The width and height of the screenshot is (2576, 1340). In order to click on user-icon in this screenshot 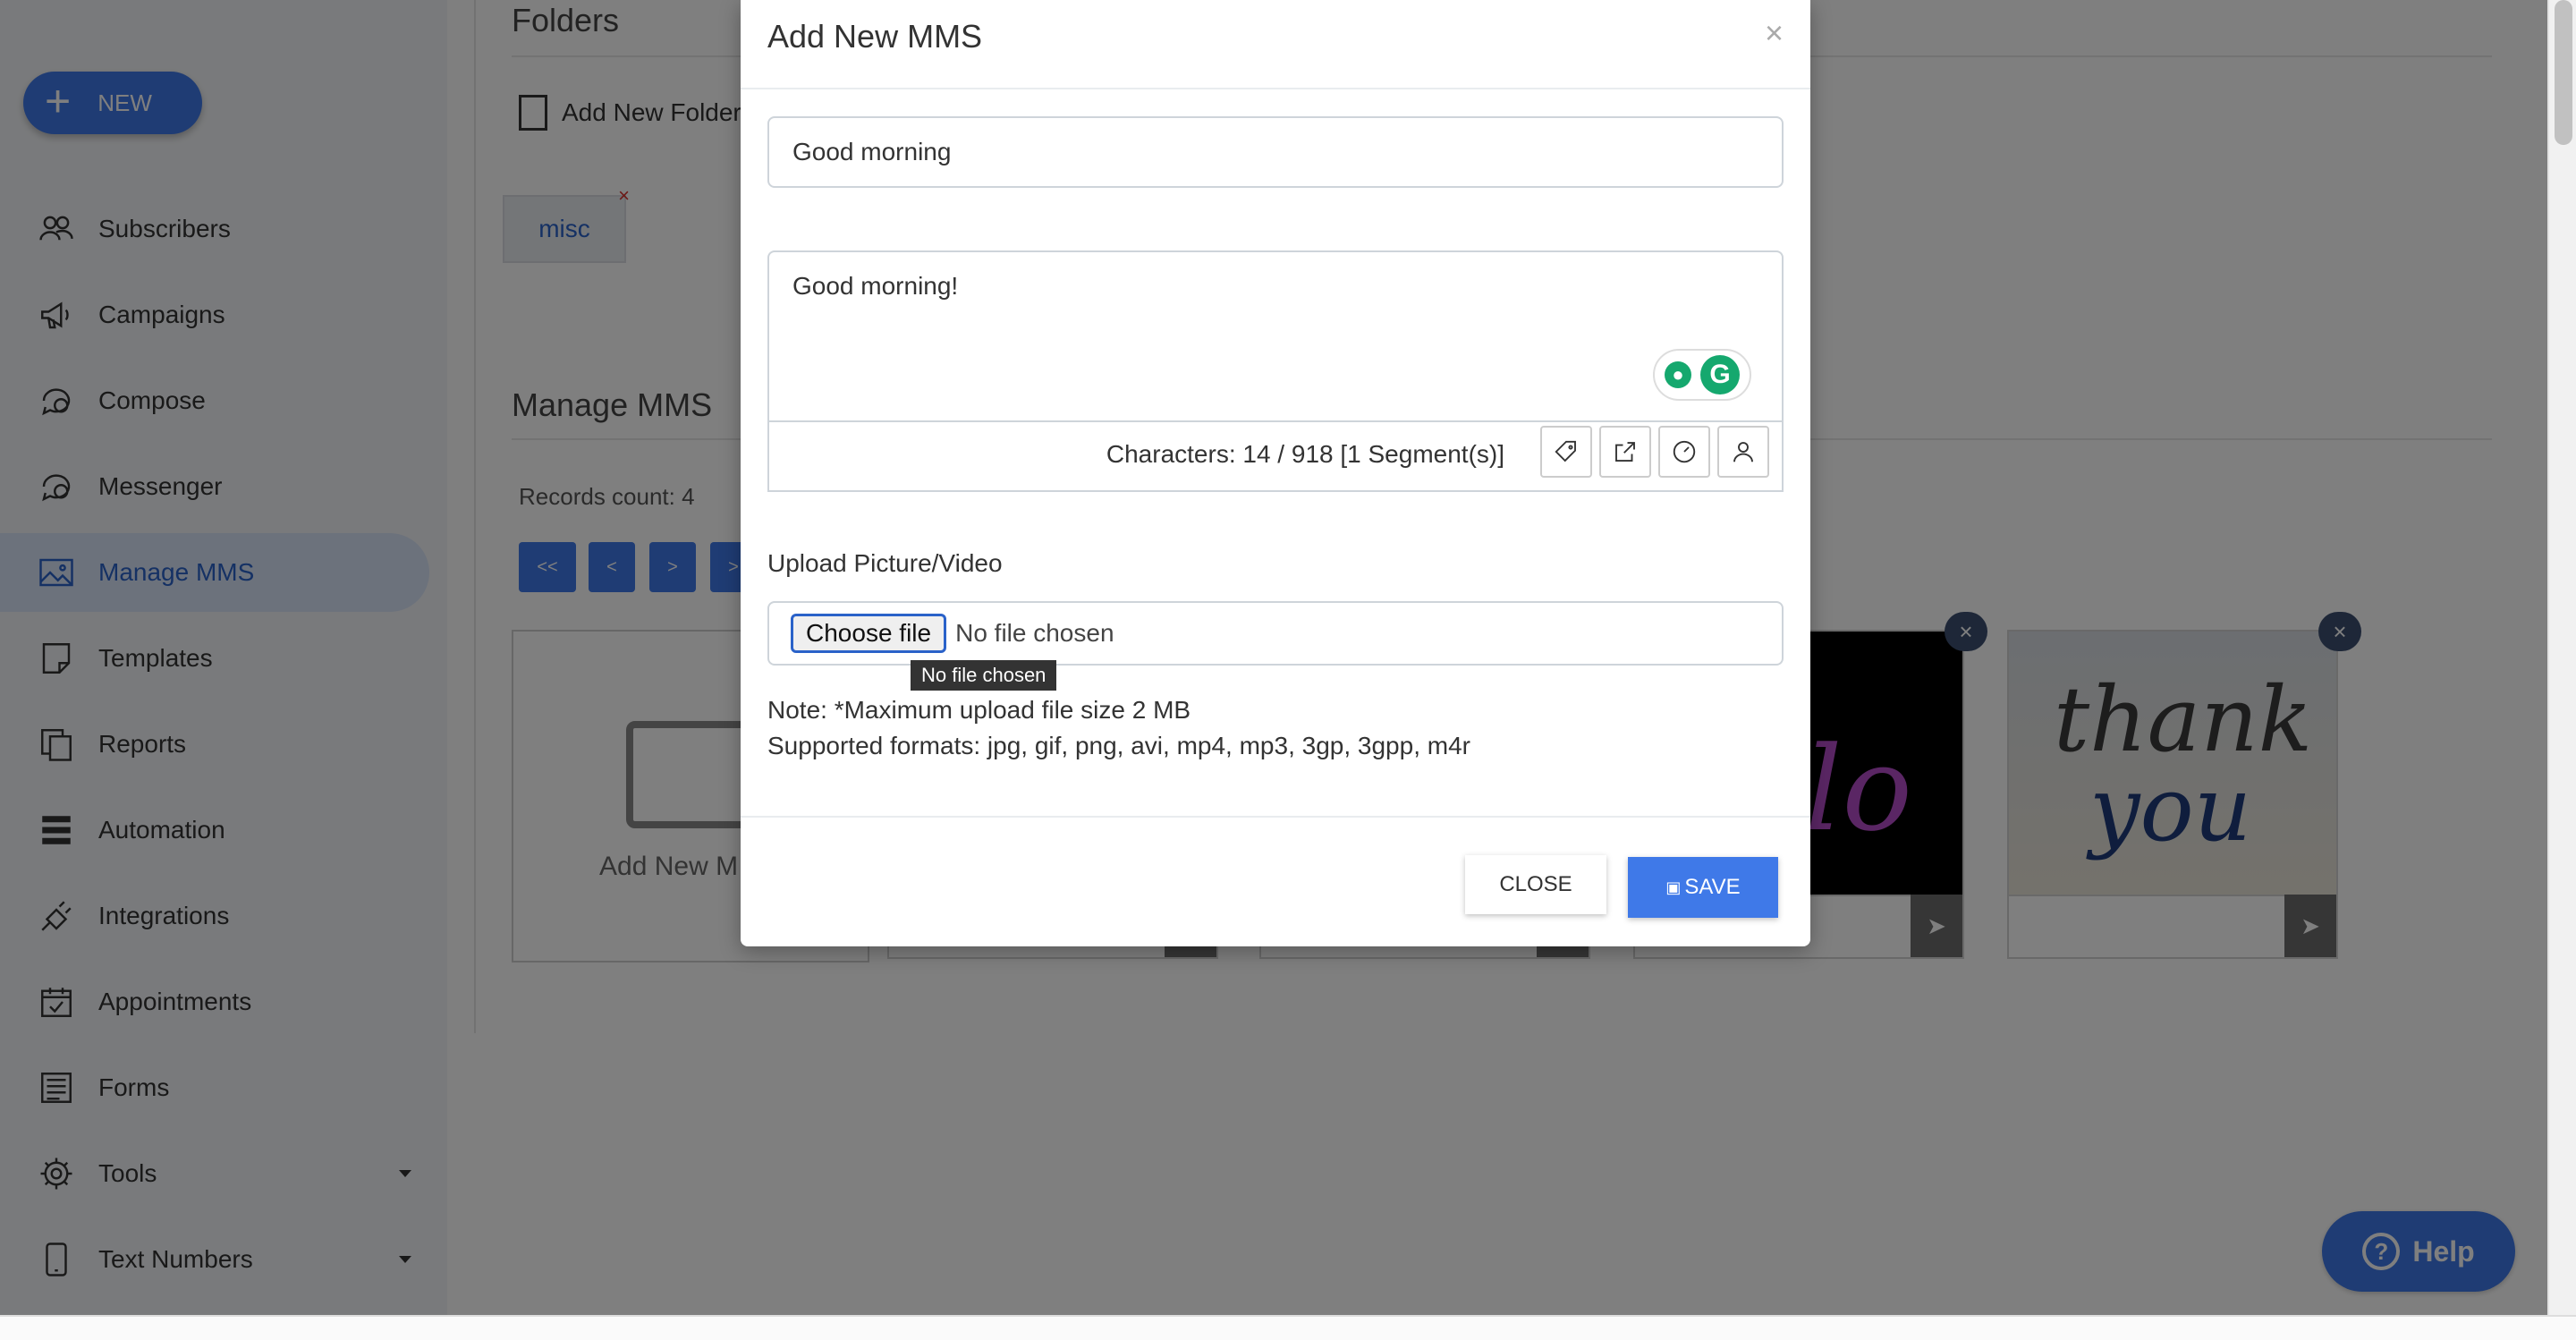, I will do `click(1743, 452)`.